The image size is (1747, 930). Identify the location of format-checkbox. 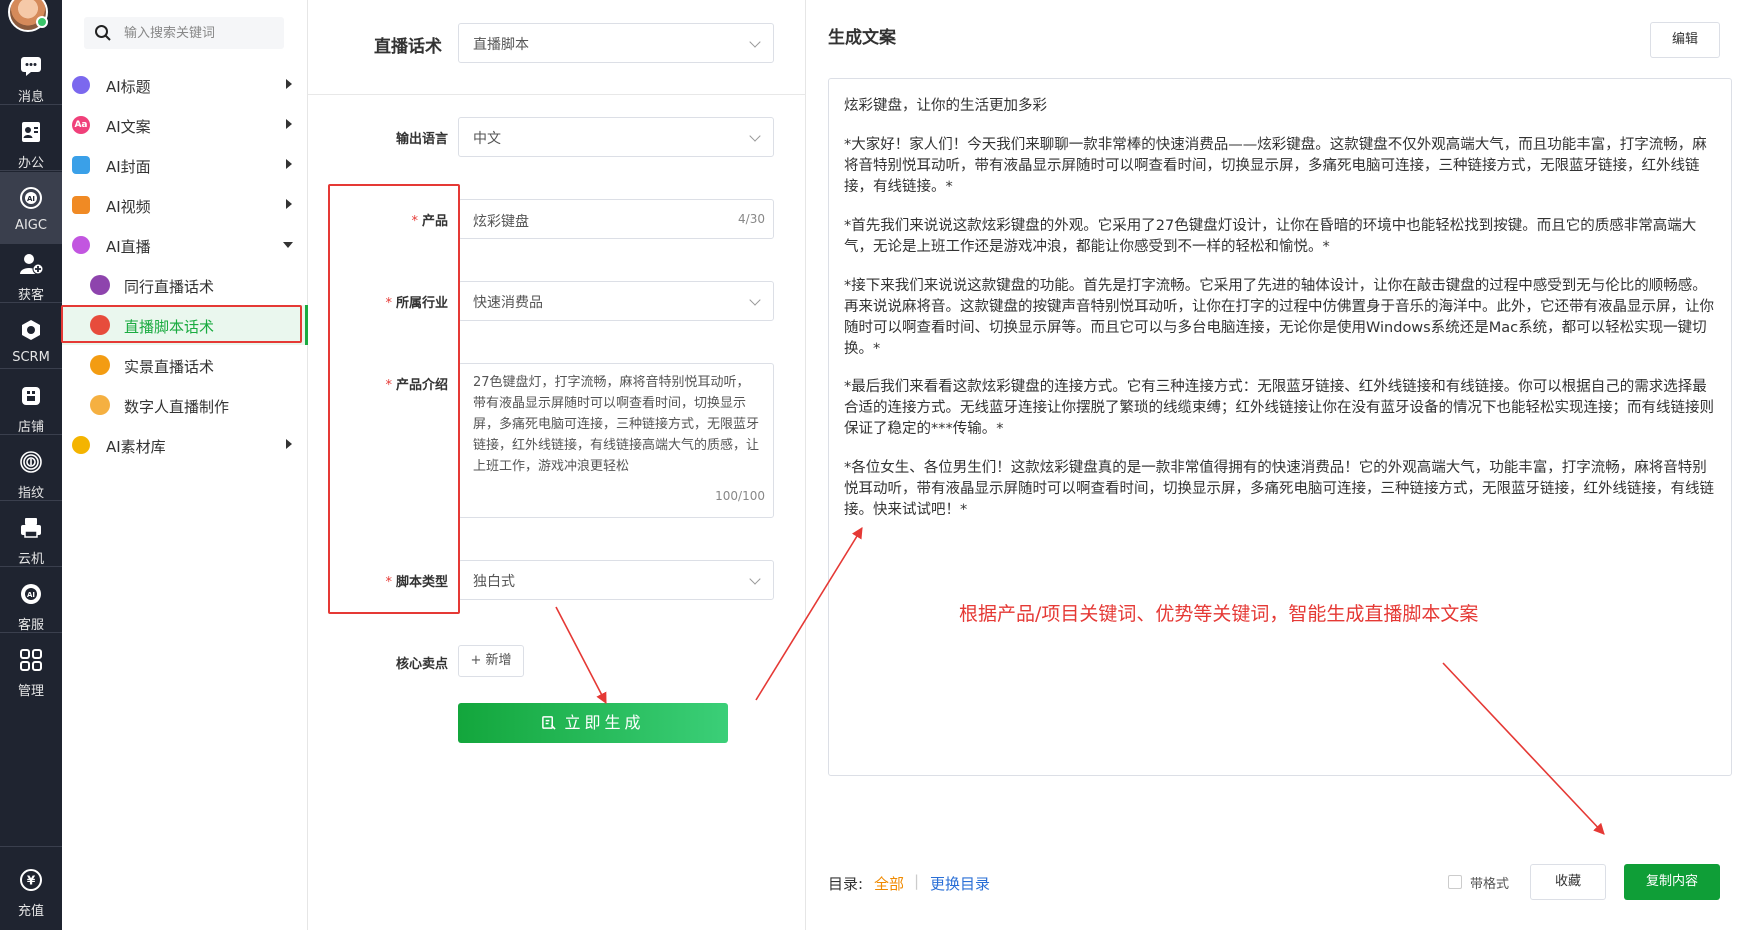
(1455, 882).